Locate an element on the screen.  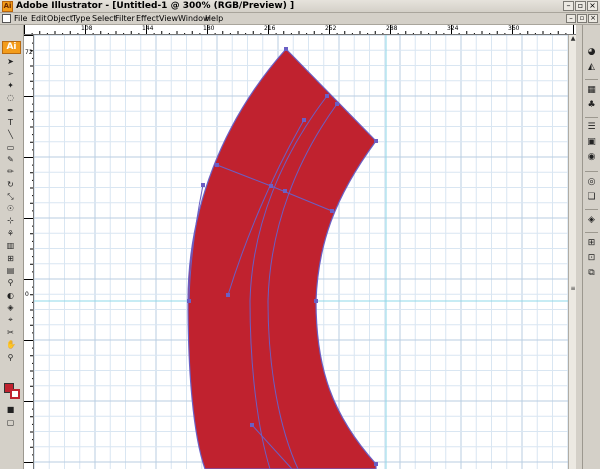
transform-panel-icon: ⊡ is located at coordinates (591, 258).